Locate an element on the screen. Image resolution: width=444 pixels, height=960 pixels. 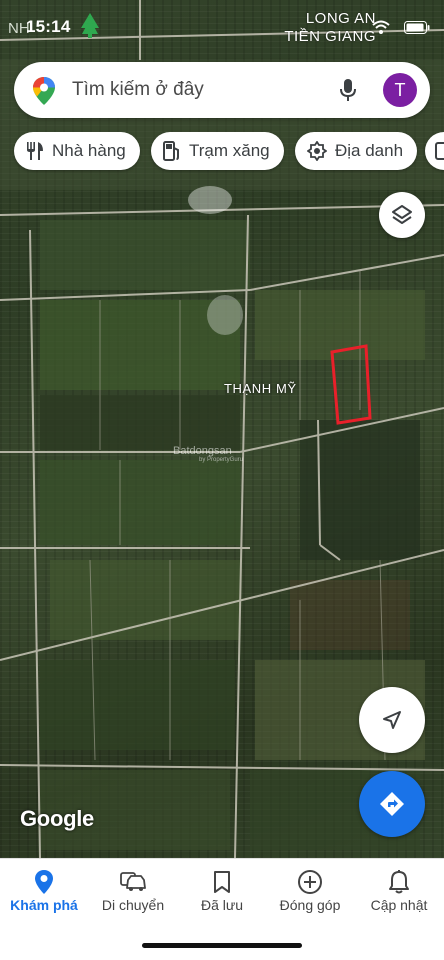
bell-icon is located at coordinates (399, 882).